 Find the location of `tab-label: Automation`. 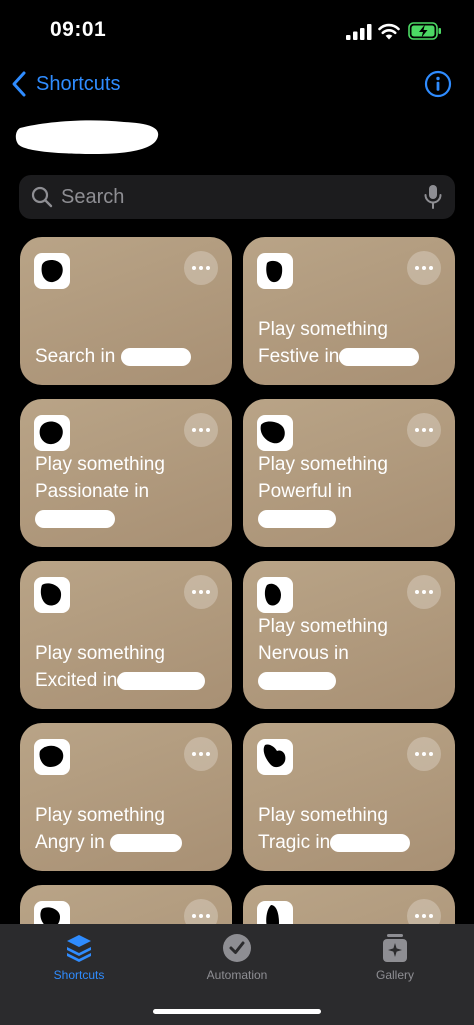

tab-label: Automation is located at coordinates (237, 975).